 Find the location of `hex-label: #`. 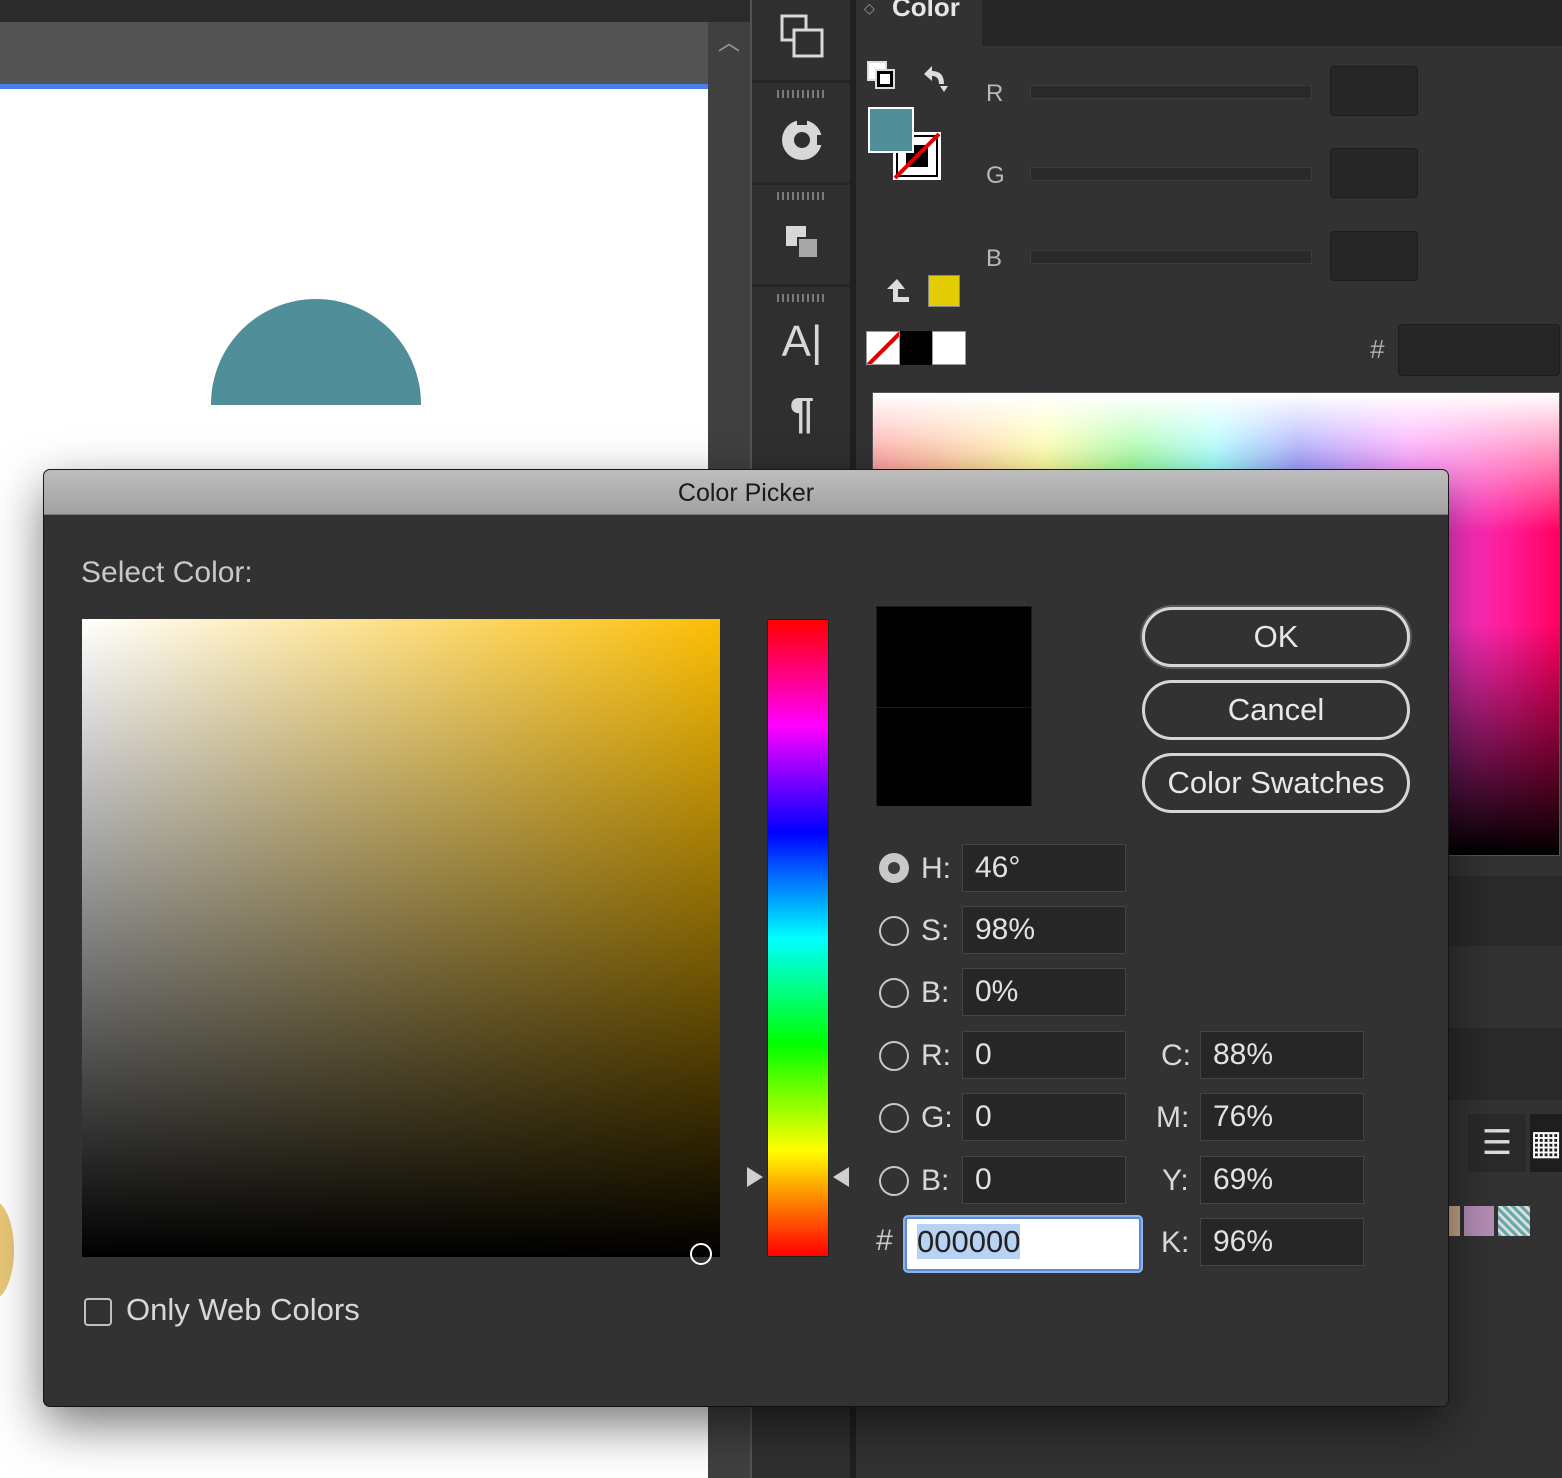

hex-label: # is located at coordinates (884, 1240).